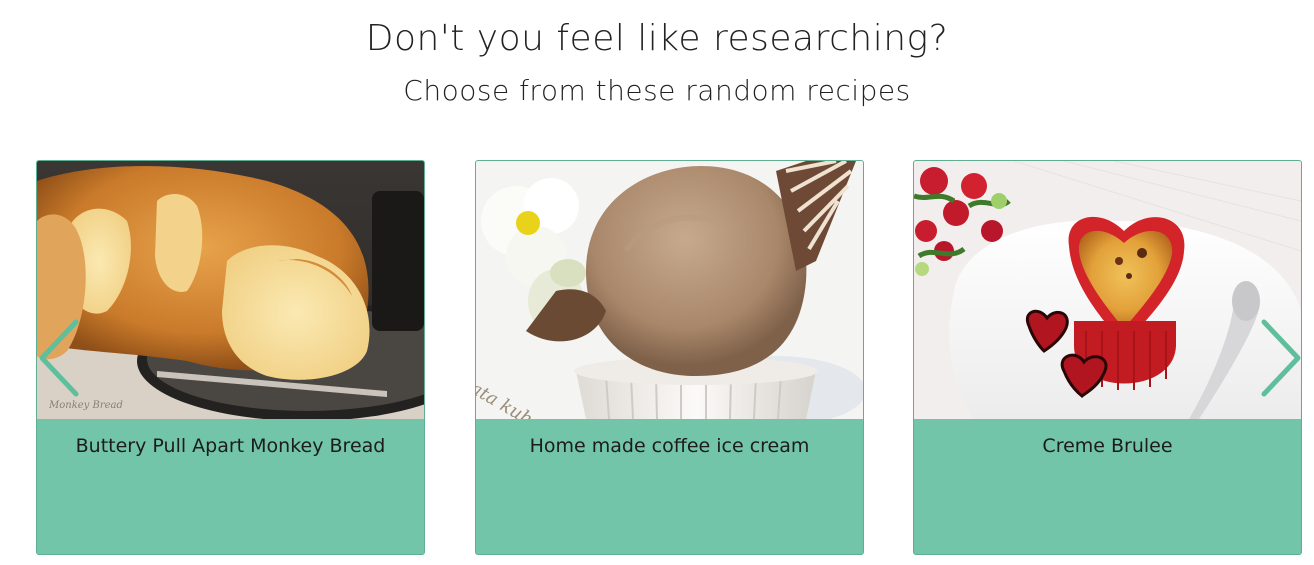 This screenshot has height=565, width=1314. I want to click on carousel-prev-button, so click(60, 358).